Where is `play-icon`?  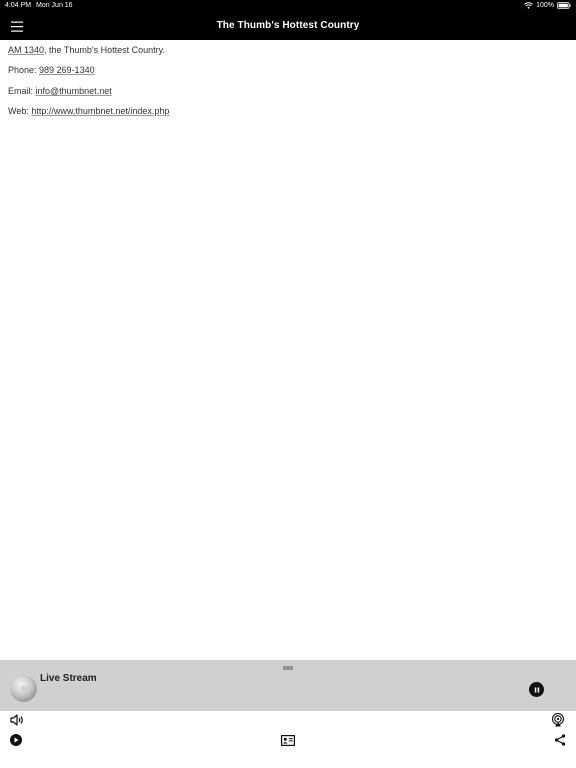 play-icon is located at coordinates (16, 740).